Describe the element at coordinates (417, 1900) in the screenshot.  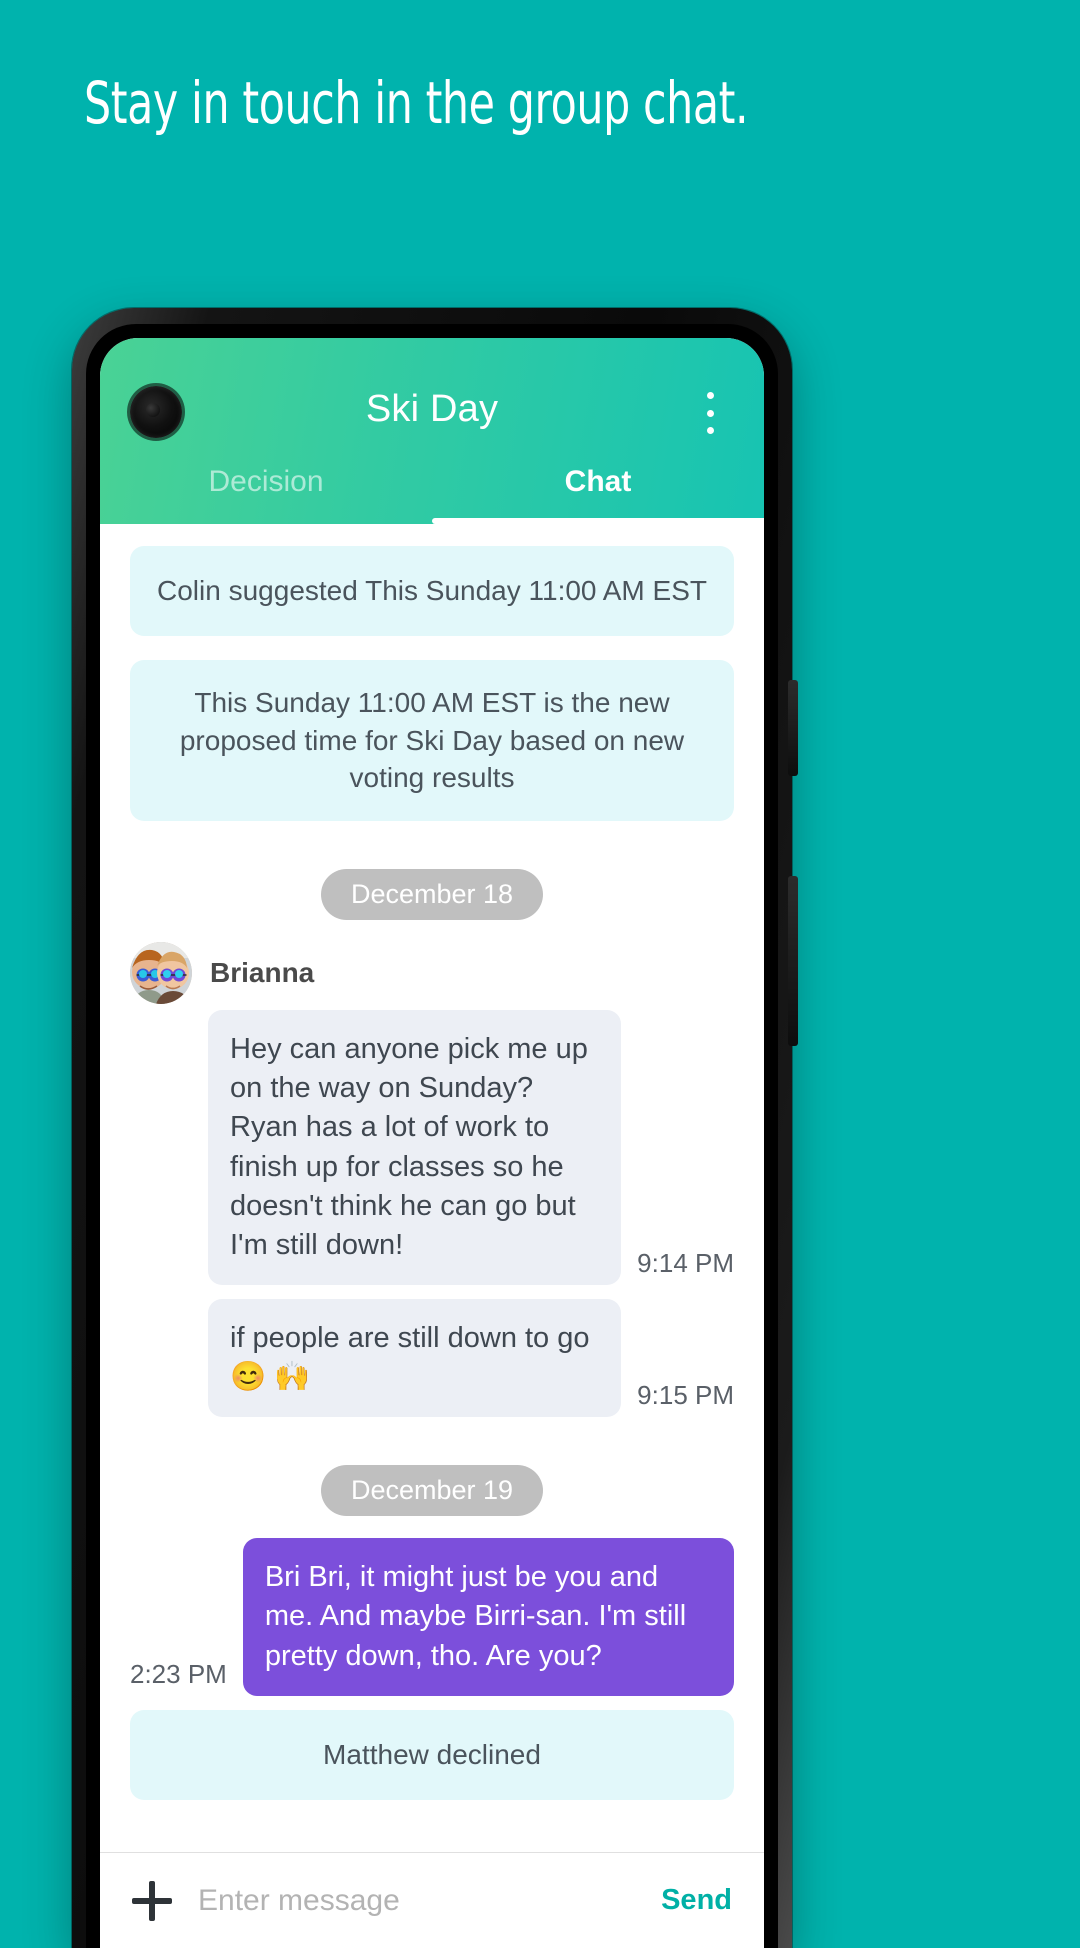
I see `message-input` at that location.